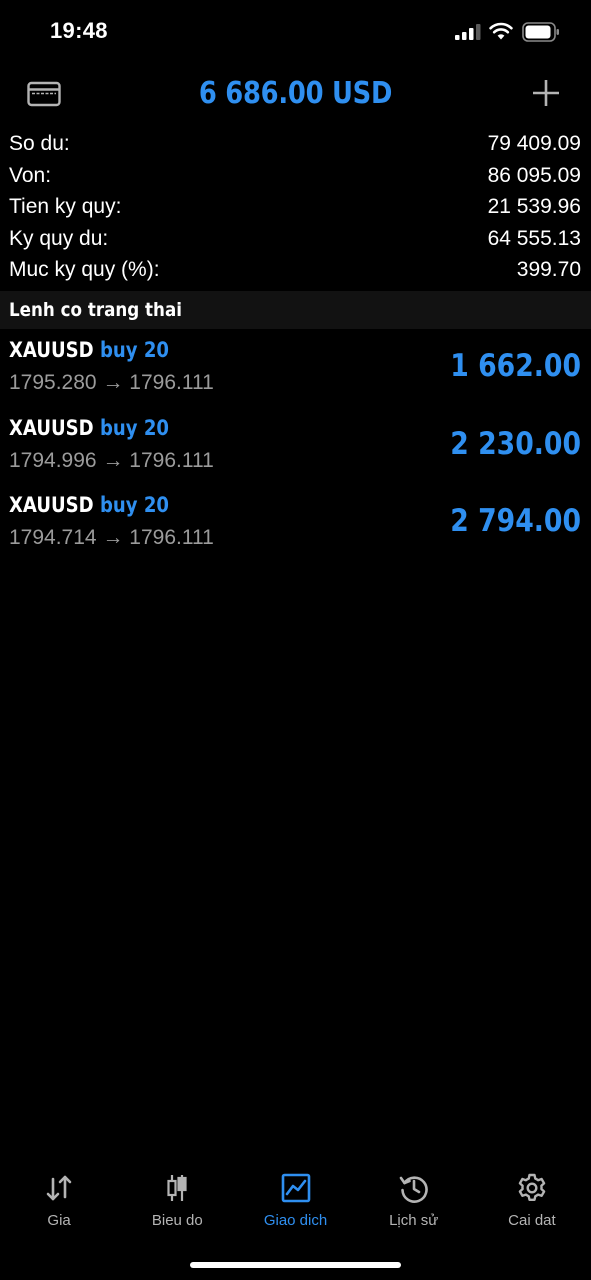 The height and width of the screenshot is (1280, 591). What do you see at coordinates (177, 1188) in the screenshot?
I see `candlestick-icon` at bounding box center [177, 1188].